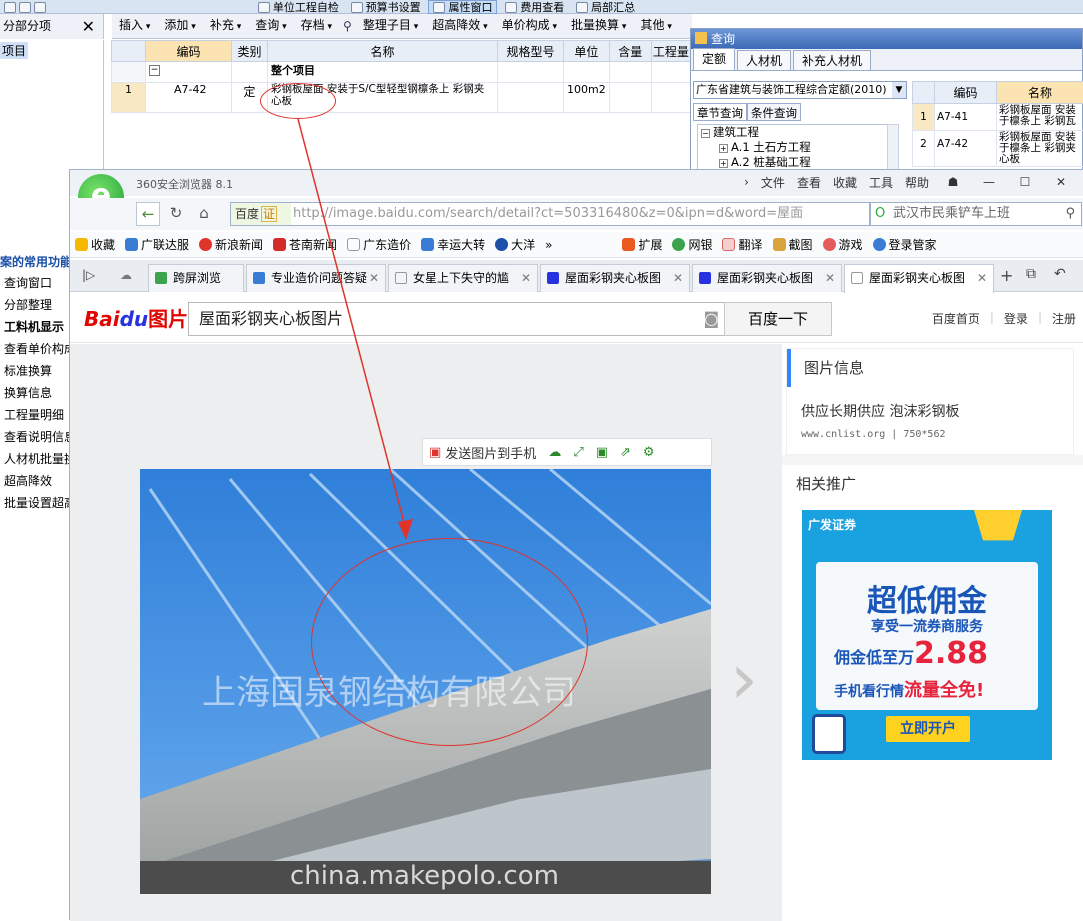 The width and height of the screenshot is (1083, 921). I want to click on toolbar-height-adjust: 超高降效, so click(459, 26).